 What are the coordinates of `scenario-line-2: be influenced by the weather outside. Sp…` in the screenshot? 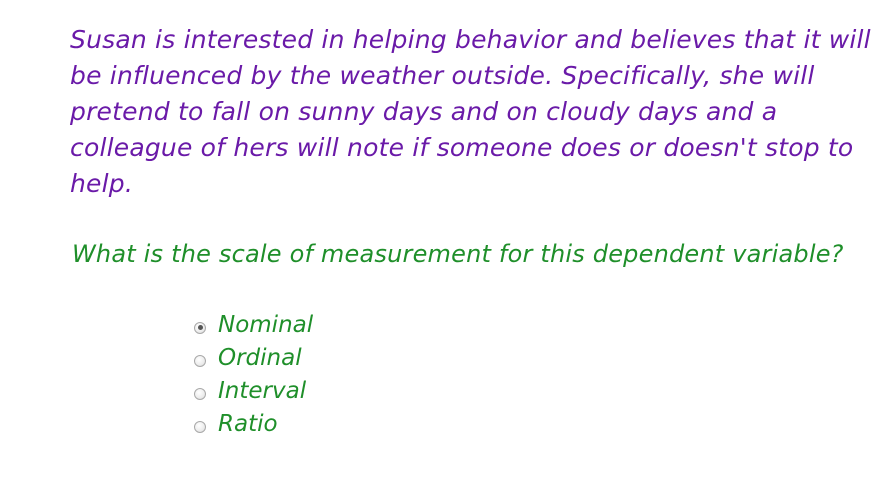 It's located at (442, 75).